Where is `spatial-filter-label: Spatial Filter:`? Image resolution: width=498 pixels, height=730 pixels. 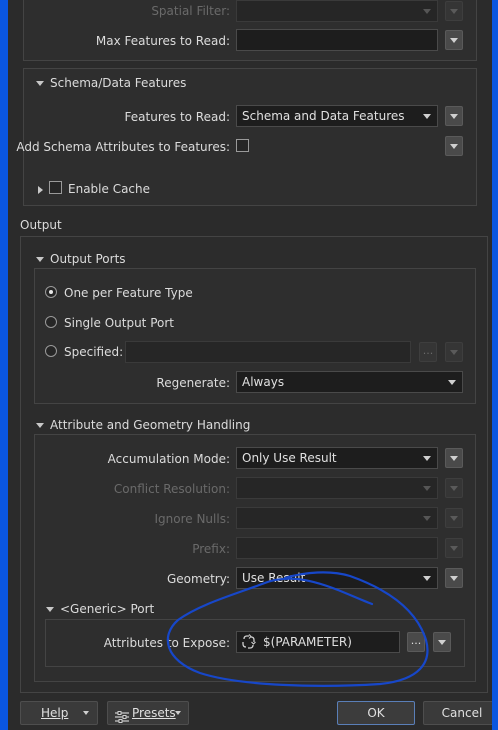 spatial-filter-label: Spatial Filter: is located at coordinates (190, 11).